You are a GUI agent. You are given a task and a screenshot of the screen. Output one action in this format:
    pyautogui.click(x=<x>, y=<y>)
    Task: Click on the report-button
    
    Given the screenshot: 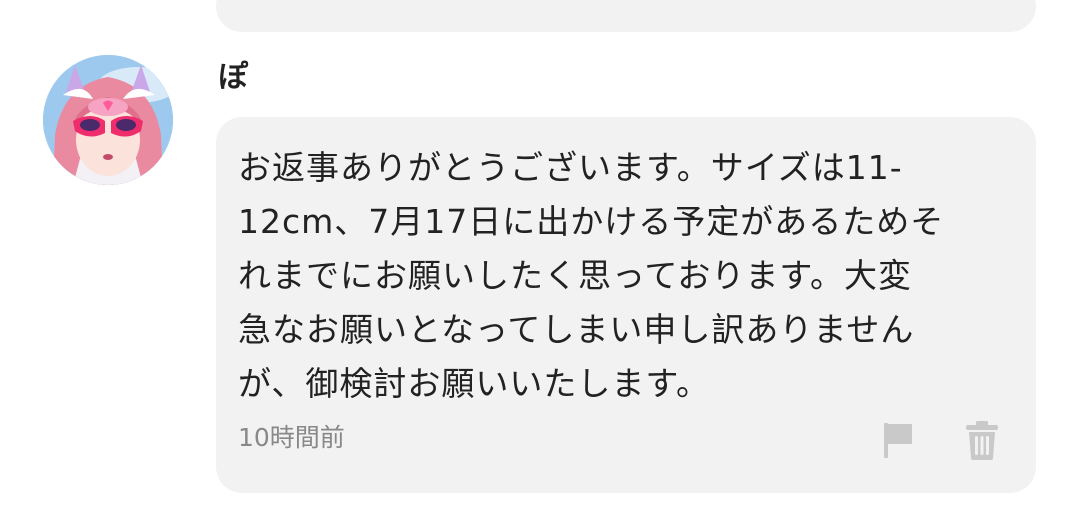 What is the action you would take?
    pyautogui.click(x=898, y=440)
    